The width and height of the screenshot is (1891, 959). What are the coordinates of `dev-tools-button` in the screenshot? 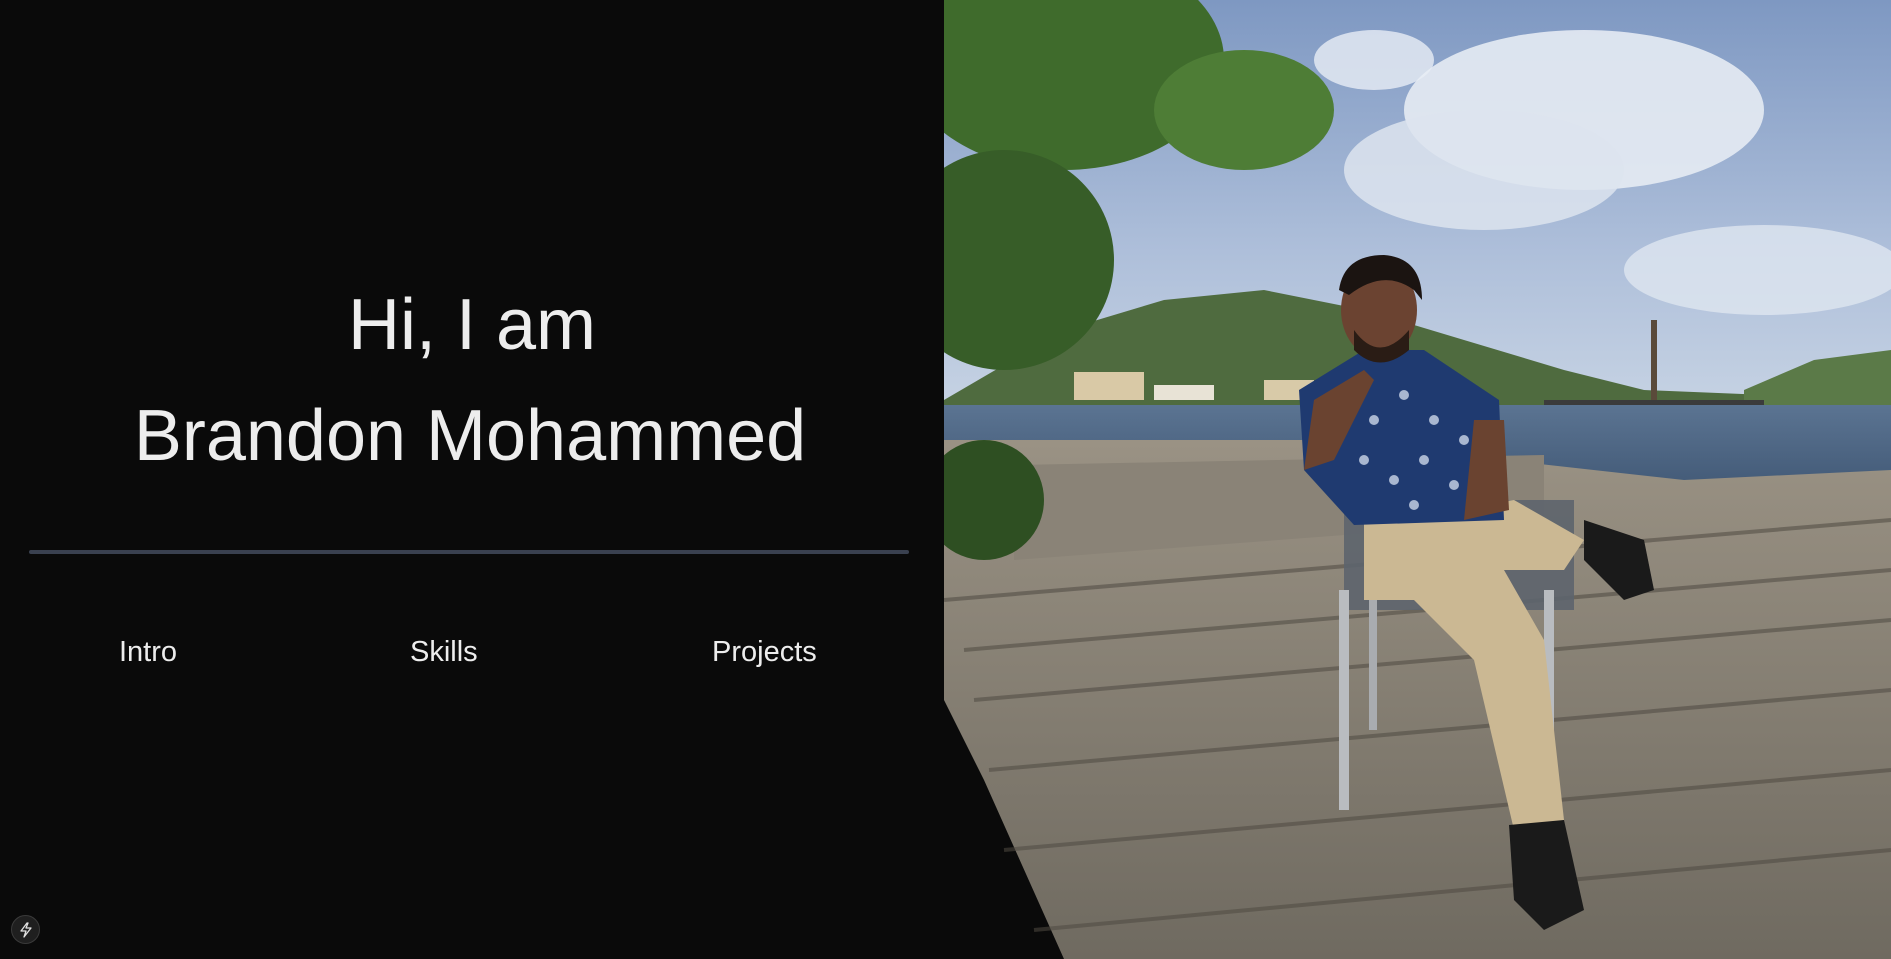 It's located at (25, 929).